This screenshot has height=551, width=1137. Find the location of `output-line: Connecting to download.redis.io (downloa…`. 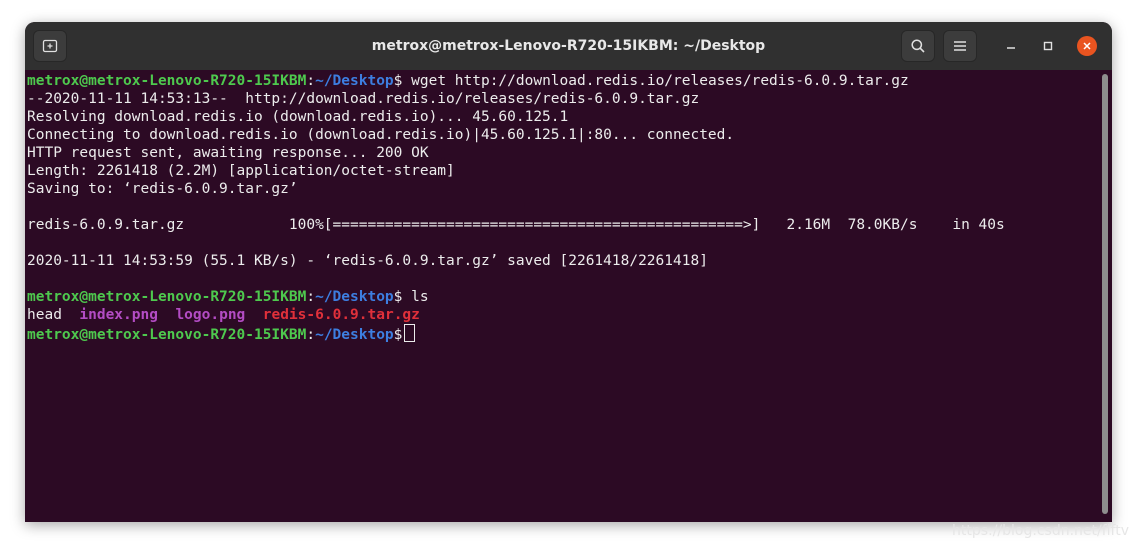

output-line: Connecting to download.redis.io (downloa… is located at coordinates (381, 135).